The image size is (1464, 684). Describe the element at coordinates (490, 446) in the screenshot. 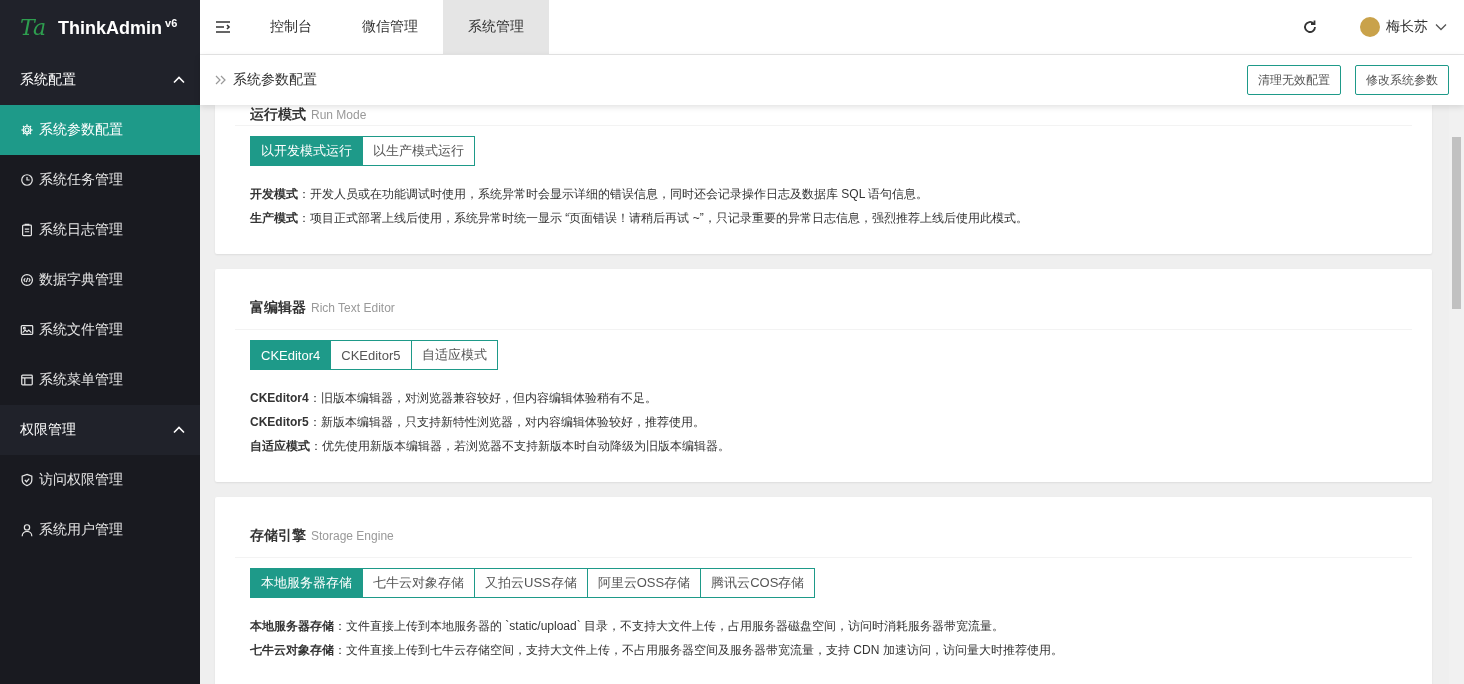

I see `option-description: 自适应模式：优先使用新版本编辑器，若浏览器不支持新版本时自动降级为旧版本编辑器。` at that location.